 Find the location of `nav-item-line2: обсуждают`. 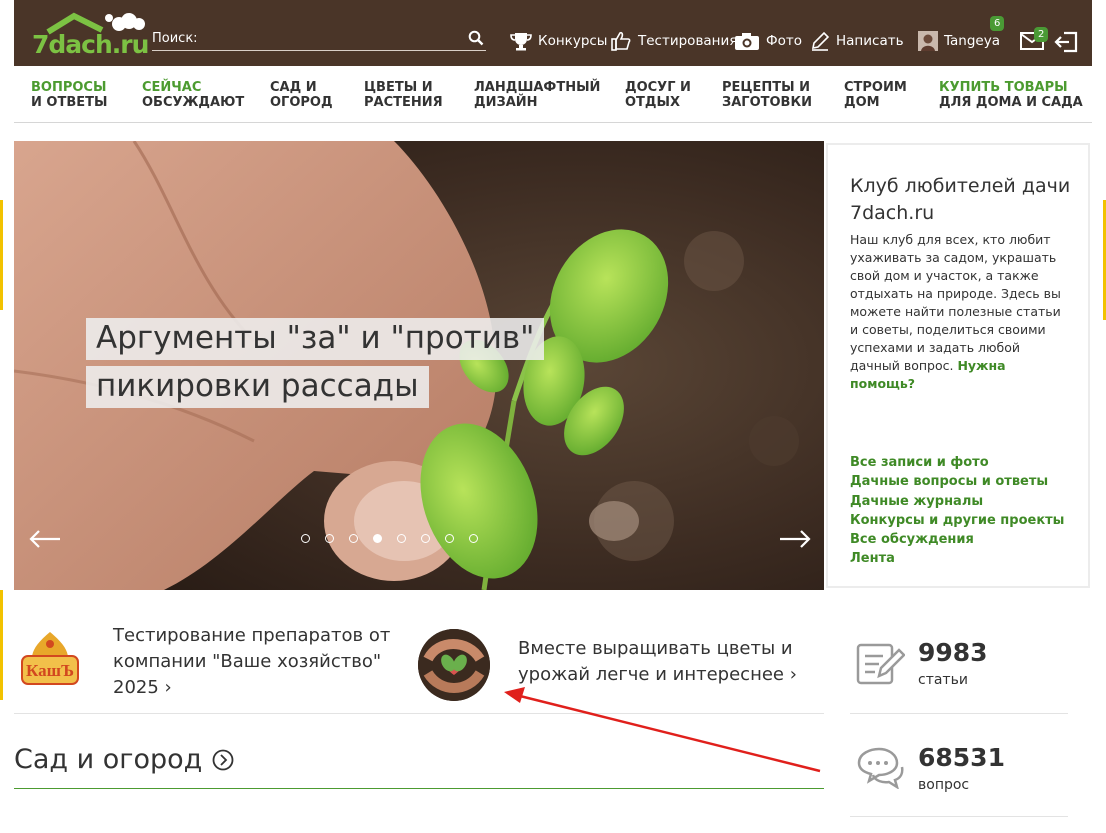

nav-item-line2: обсуждают is located at coordinates (193, 102).